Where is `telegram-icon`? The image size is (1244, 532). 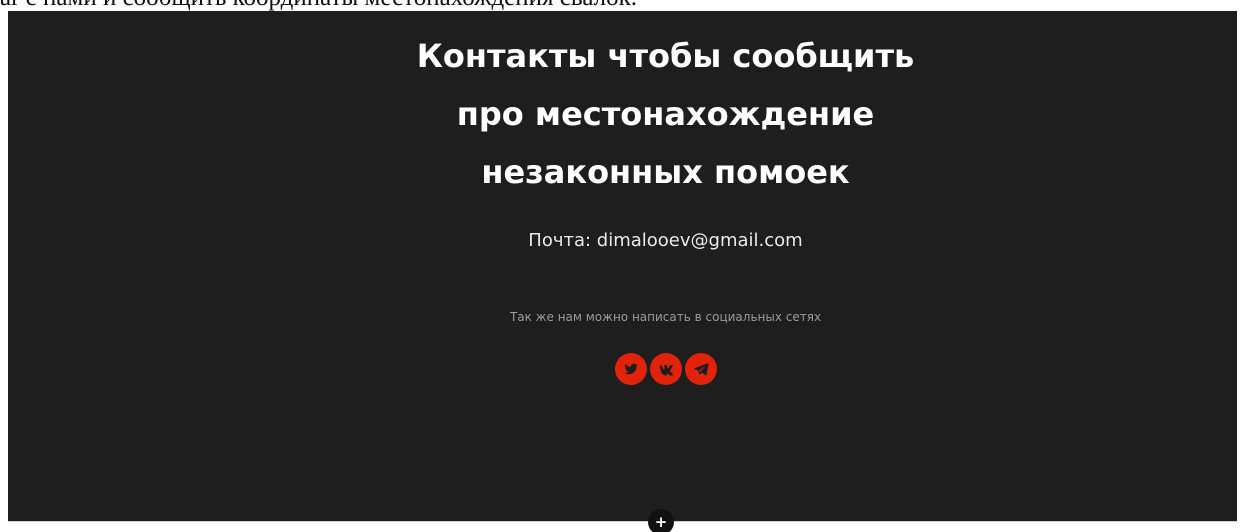
telegram-icon is located at coordinates (701, 369).